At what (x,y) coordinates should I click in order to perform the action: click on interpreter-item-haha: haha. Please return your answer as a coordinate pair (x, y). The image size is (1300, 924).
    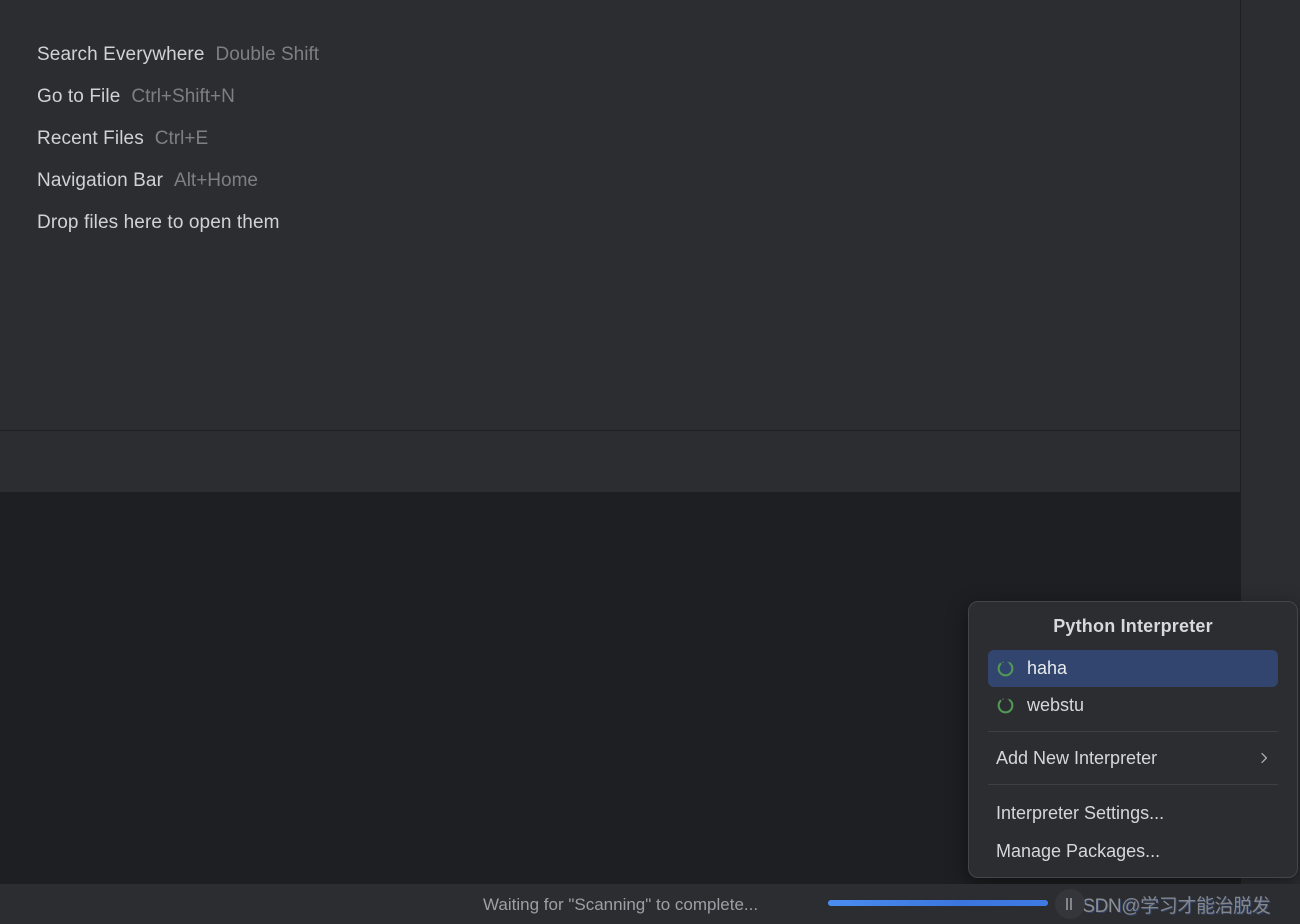
    Looking at the image, I should click on (1133, 668).